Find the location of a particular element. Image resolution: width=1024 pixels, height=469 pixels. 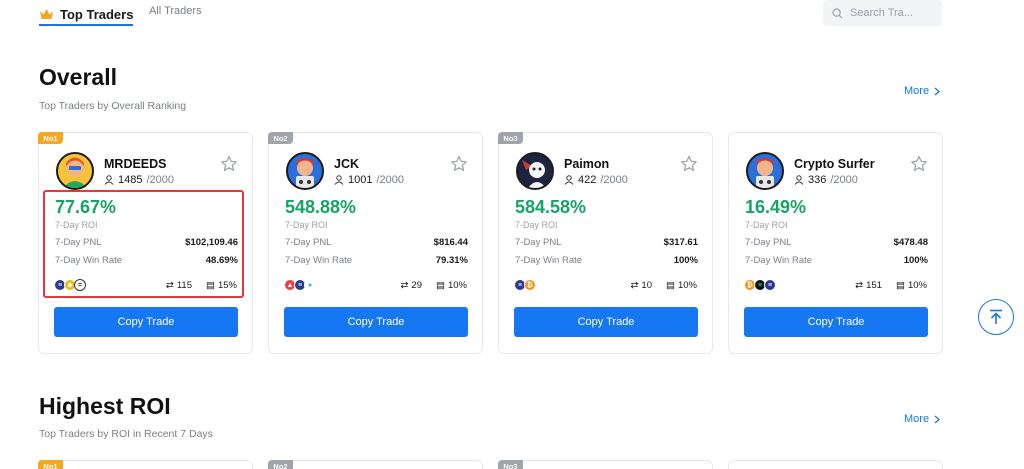

section-subtitle-highest-roi: Top Traders by ROI in Recent 7 Days is located at coordinates (126, 434).